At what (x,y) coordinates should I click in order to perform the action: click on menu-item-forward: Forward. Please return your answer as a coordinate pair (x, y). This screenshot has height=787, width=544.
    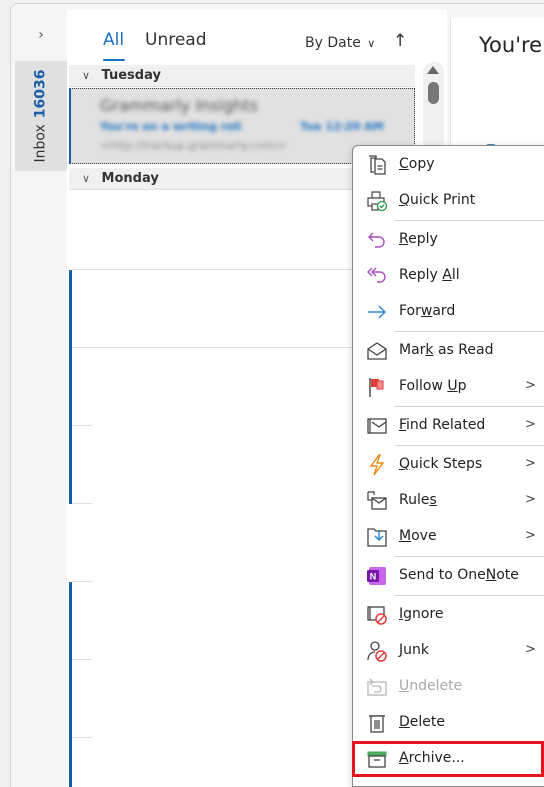
    Looking at the image, I should click on (448, 311).